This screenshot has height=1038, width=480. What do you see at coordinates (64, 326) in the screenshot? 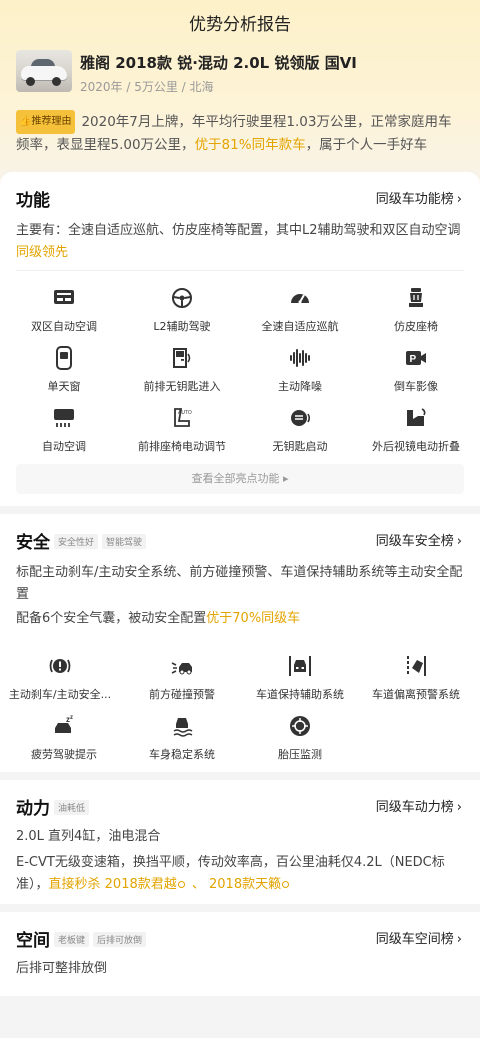
I see `feature-label: 双区自动空调` at bounding box center [64, 326].